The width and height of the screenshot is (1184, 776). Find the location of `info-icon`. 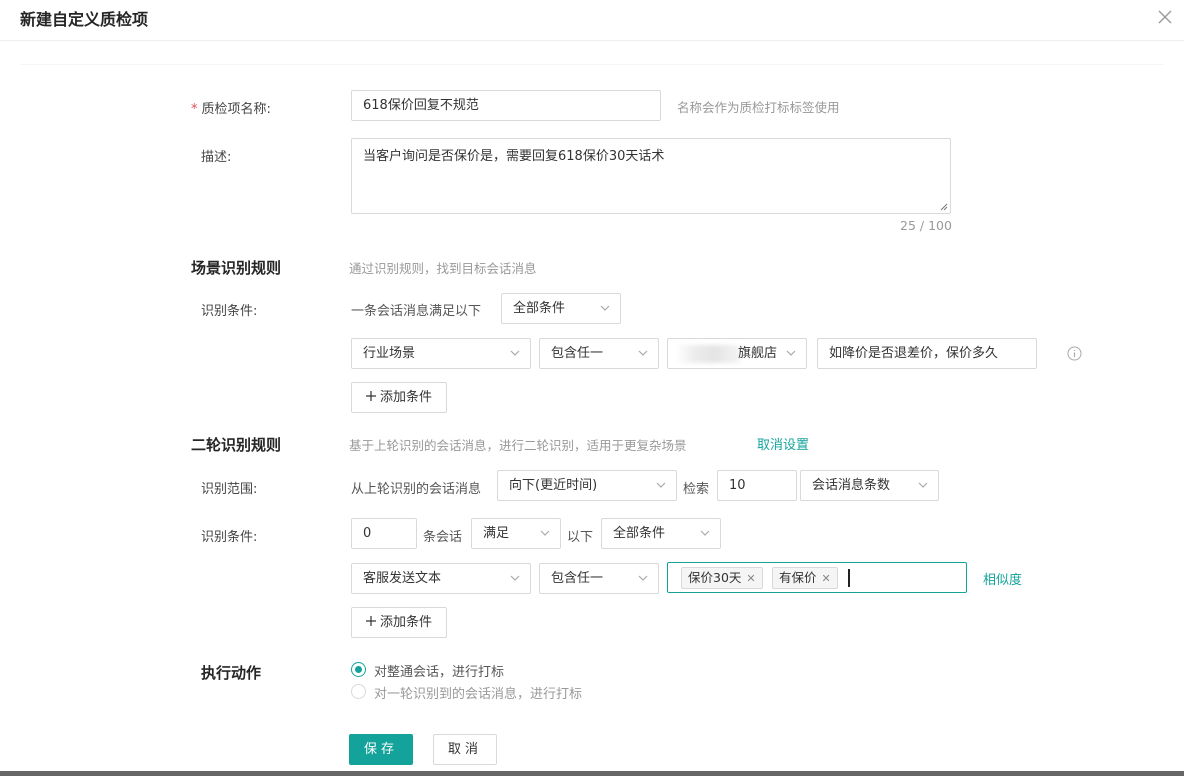

info-icon is located at coordinates (1074, 353).